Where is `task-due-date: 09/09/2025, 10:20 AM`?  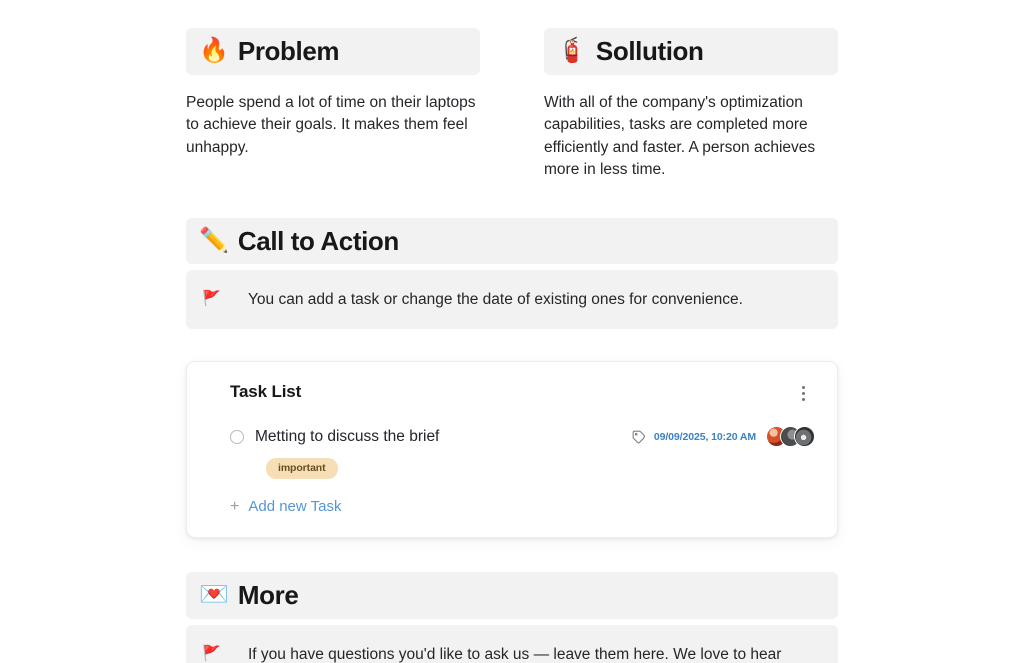 task-due-date: 09/09/2025, 10:20 AM is located at coordinates (705, 437).